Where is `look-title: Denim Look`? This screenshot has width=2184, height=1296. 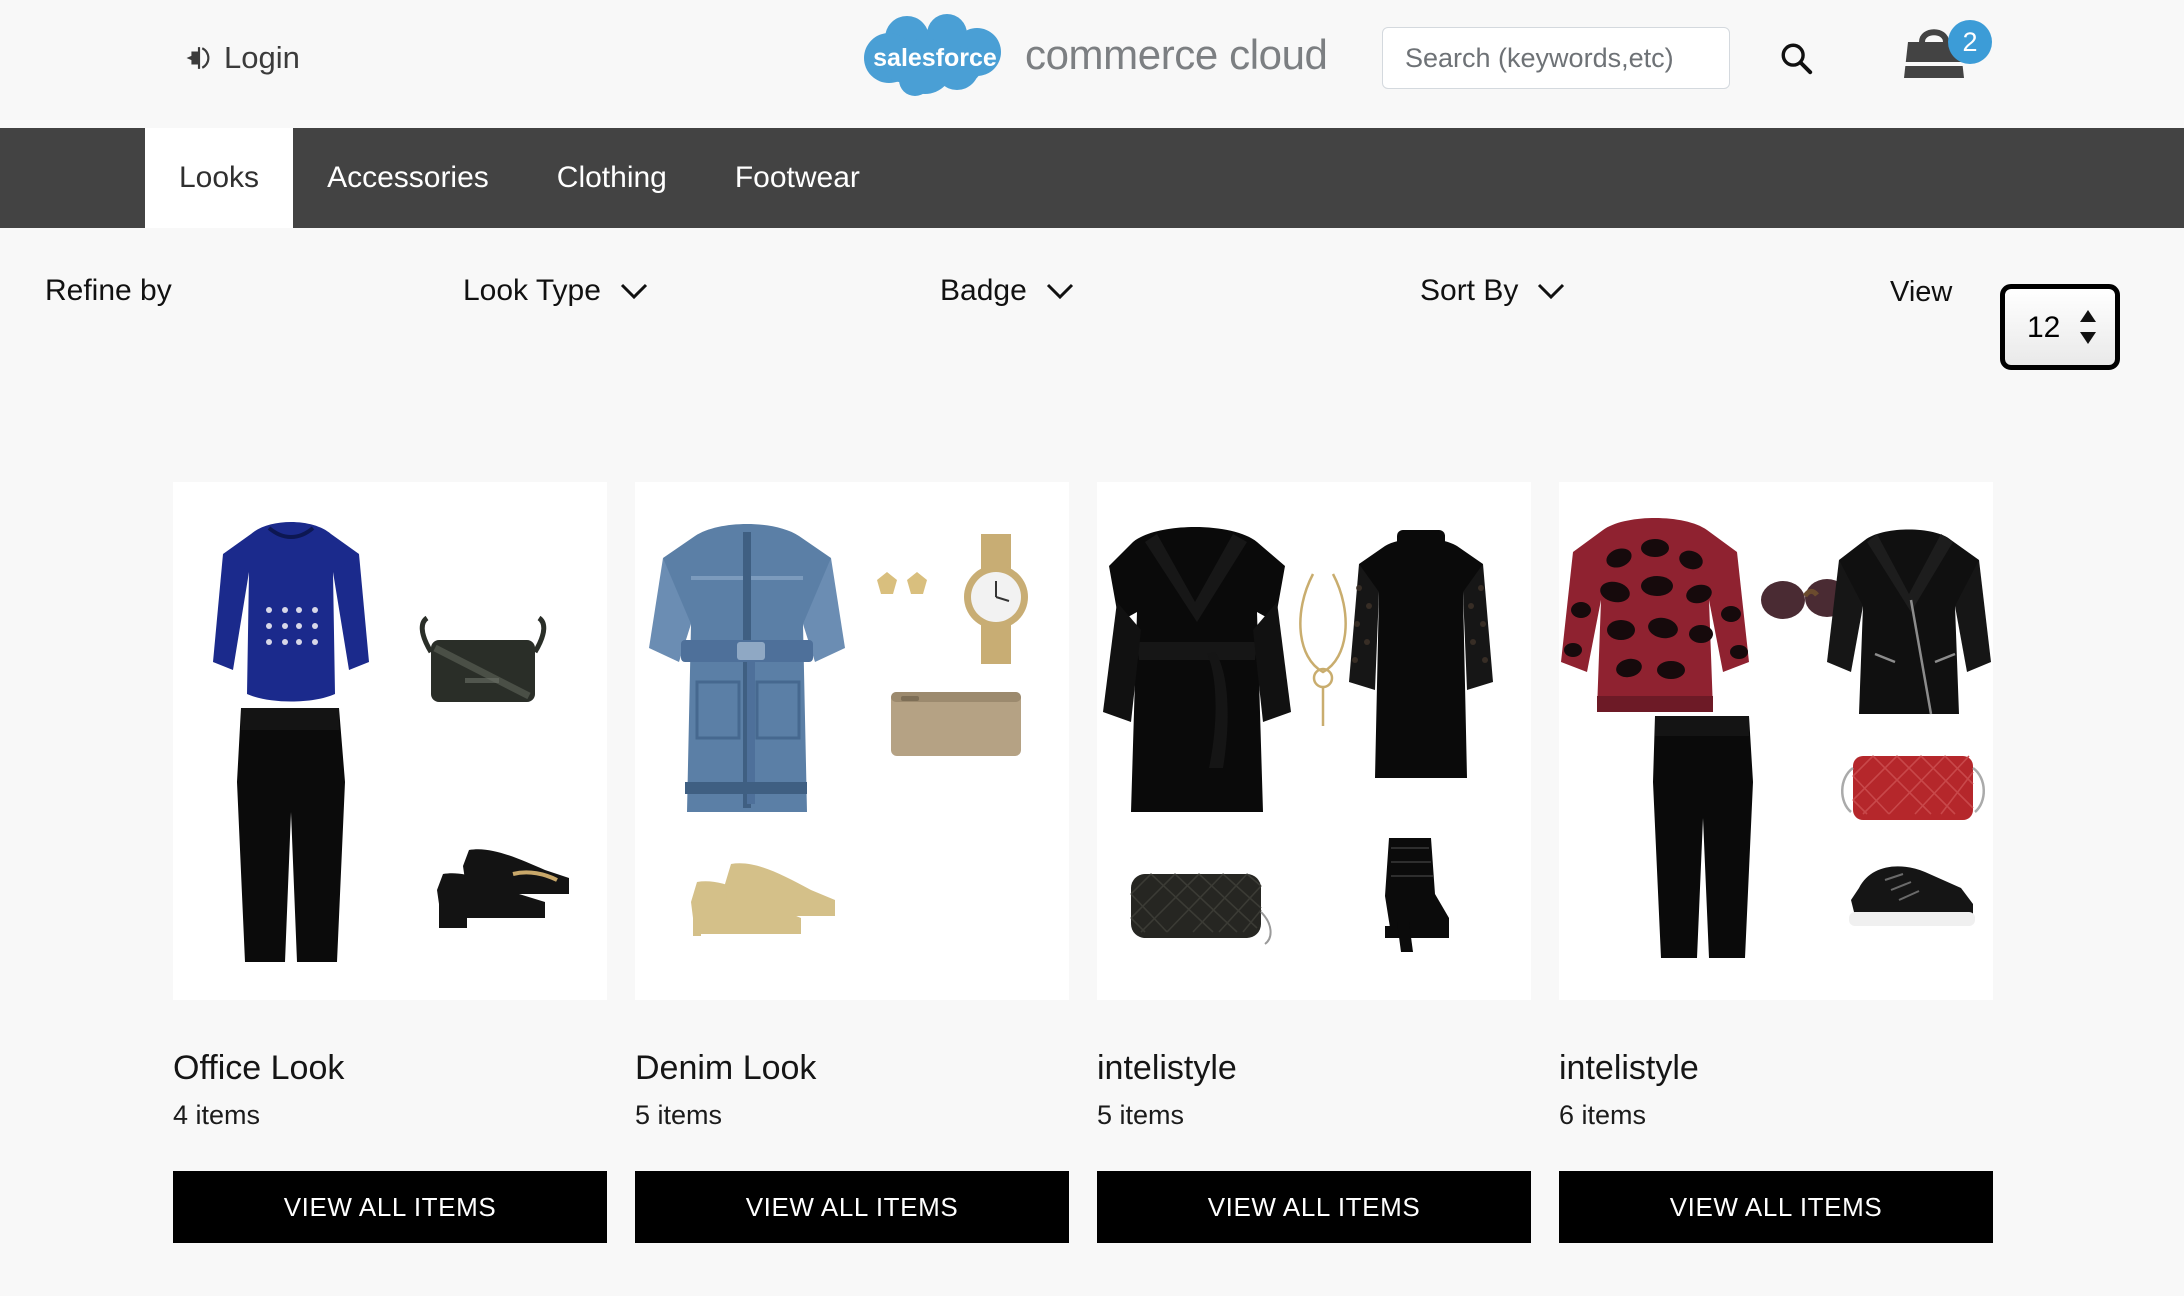
look-title: Denim Look is located at coordinates (852, 1068).